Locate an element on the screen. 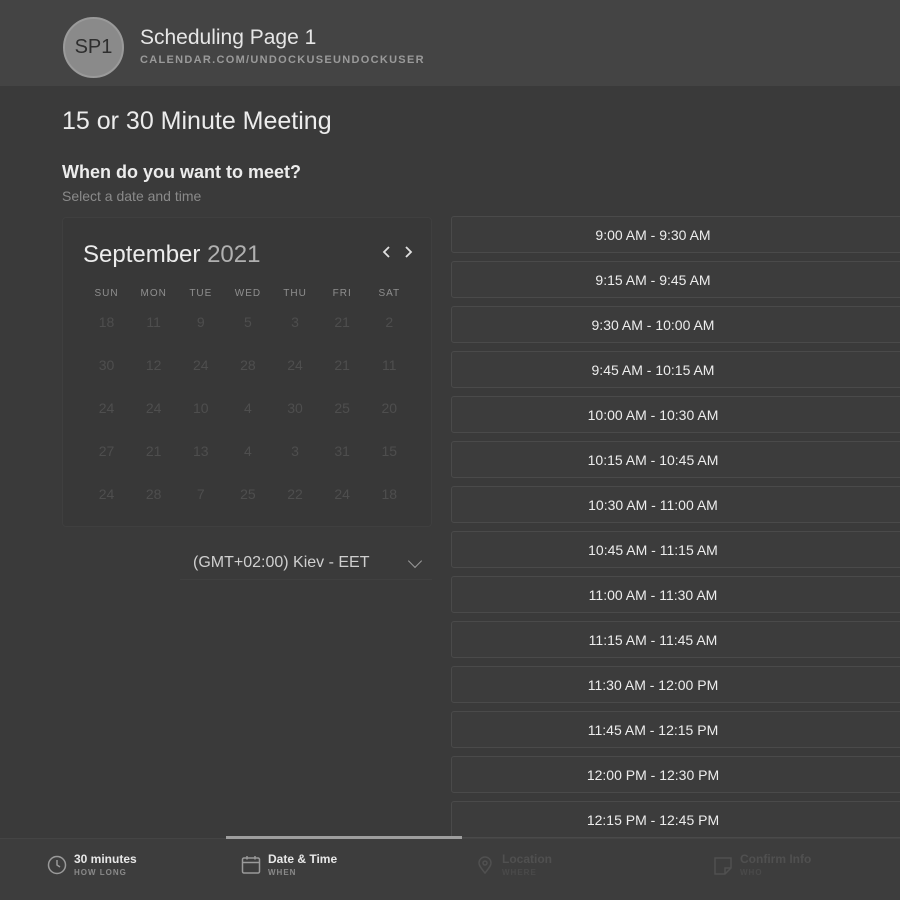 The image size is (900, 900). time-slot-label: 12:00 PM - 12:30 PM is located at coordinates (653, 774).